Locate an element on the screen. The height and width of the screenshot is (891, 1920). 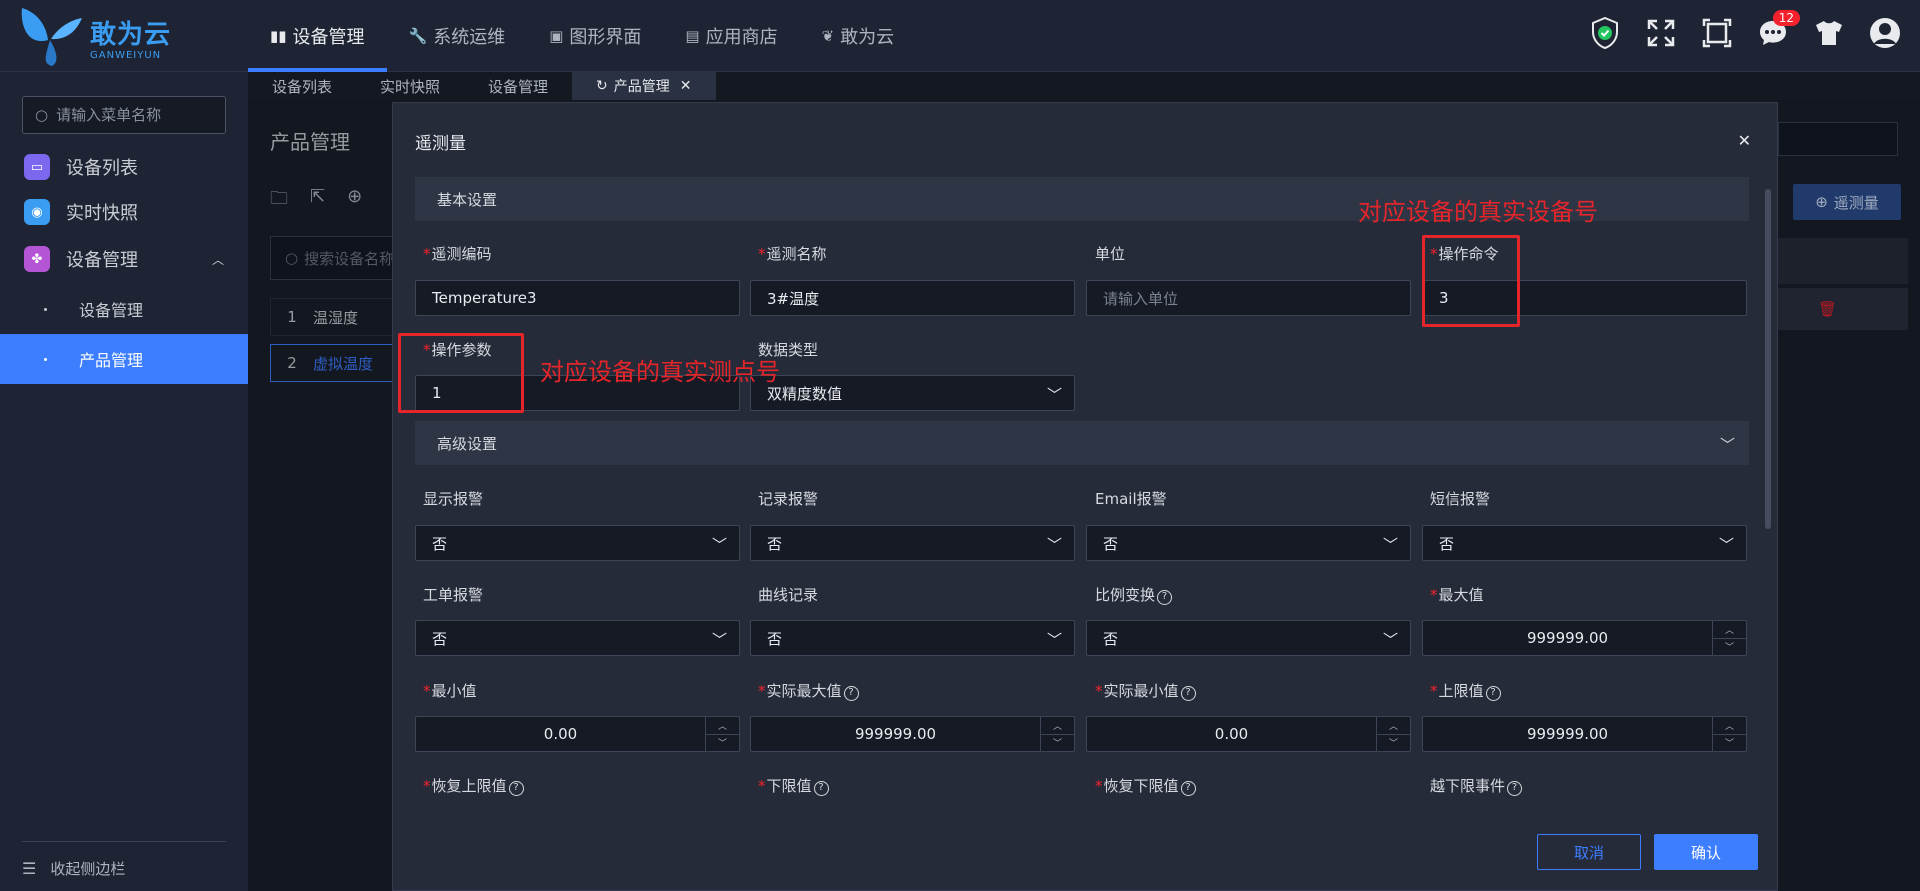
sidebar-item-device-management: ✤ 设备管理 ︿ is located at coordinates (124, 259).